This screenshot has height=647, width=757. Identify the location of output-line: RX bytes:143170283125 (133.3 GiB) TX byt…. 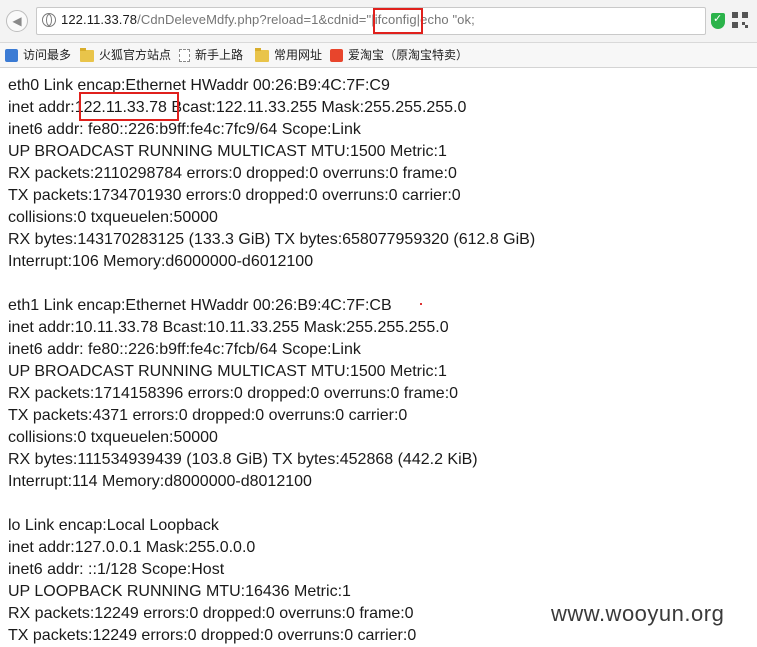
(272, 239).